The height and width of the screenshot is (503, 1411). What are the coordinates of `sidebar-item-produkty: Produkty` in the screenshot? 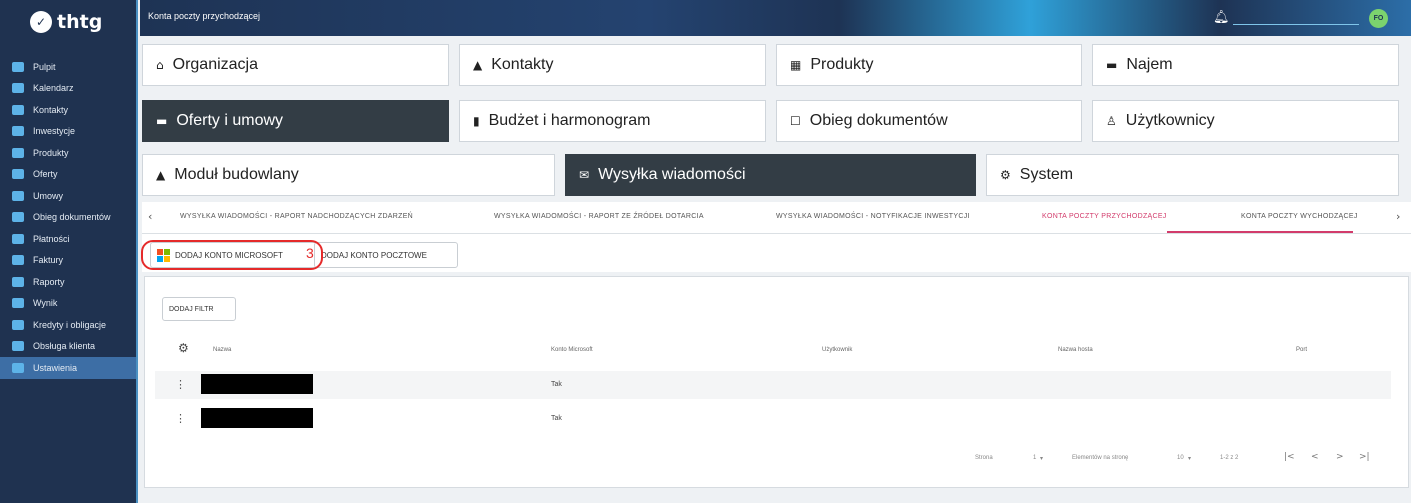 It's located at (68, 153).